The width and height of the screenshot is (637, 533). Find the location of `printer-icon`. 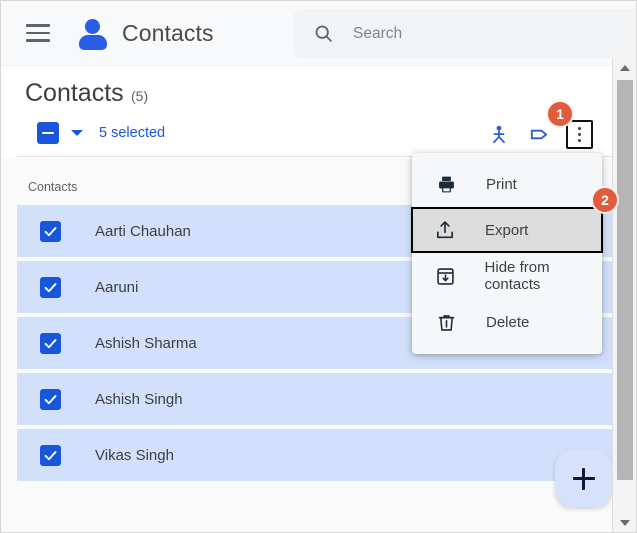

printer-icon is located at coordinates (446, 184).